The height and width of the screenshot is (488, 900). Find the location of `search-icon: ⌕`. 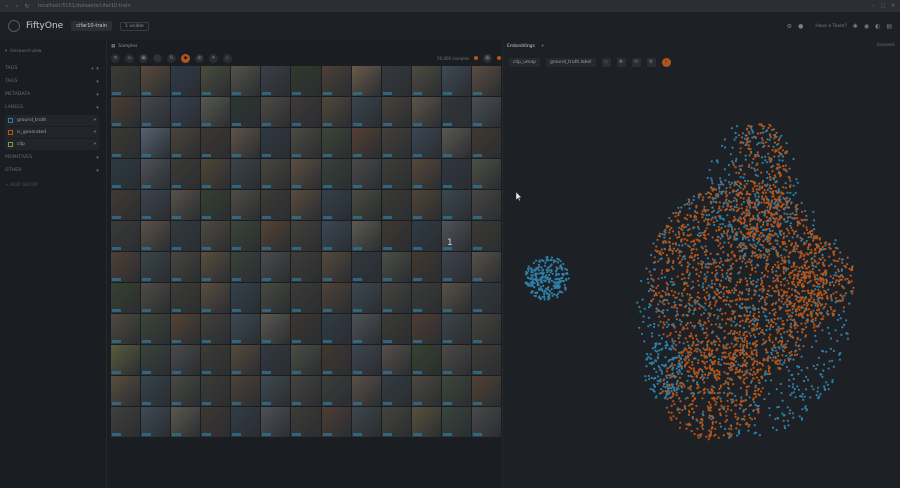

search-icon: ⌕ is located at coordinates (227, 58).